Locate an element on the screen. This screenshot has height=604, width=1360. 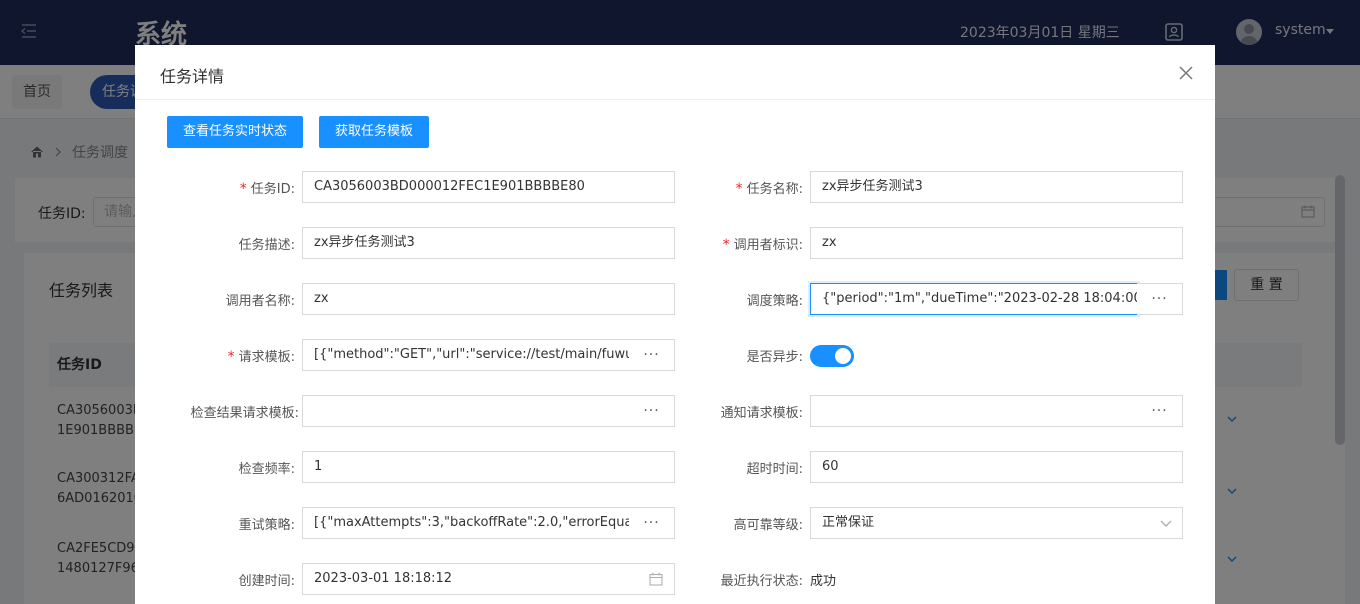
caller-id-field: zx is located at coordinates (996, 243).